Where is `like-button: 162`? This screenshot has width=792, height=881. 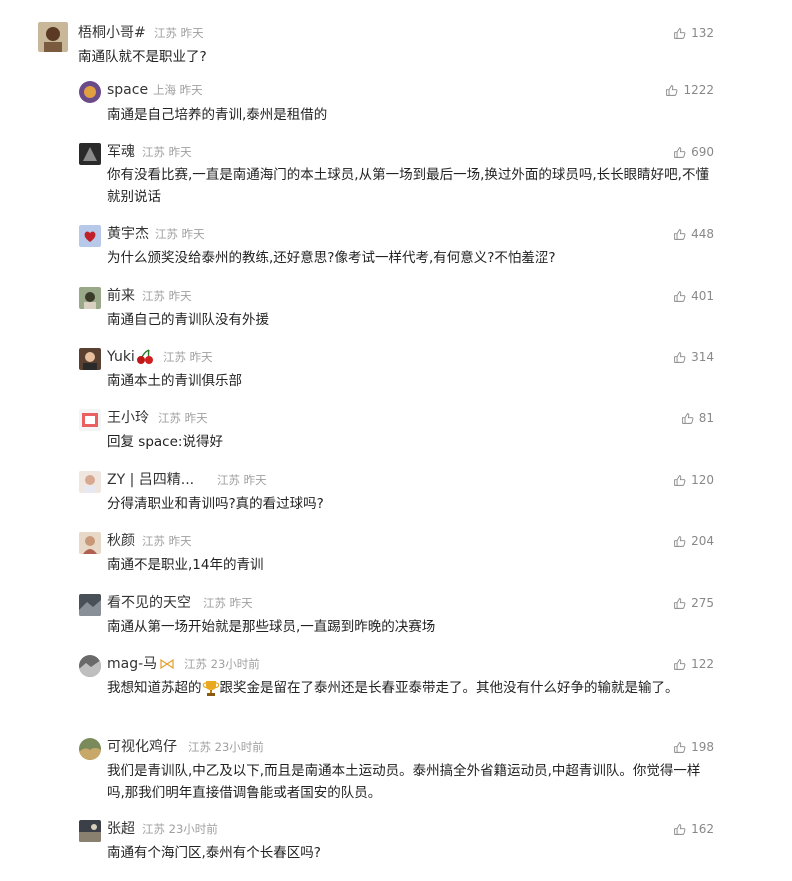 like-button: 162 is located at coordinates (693, 829).